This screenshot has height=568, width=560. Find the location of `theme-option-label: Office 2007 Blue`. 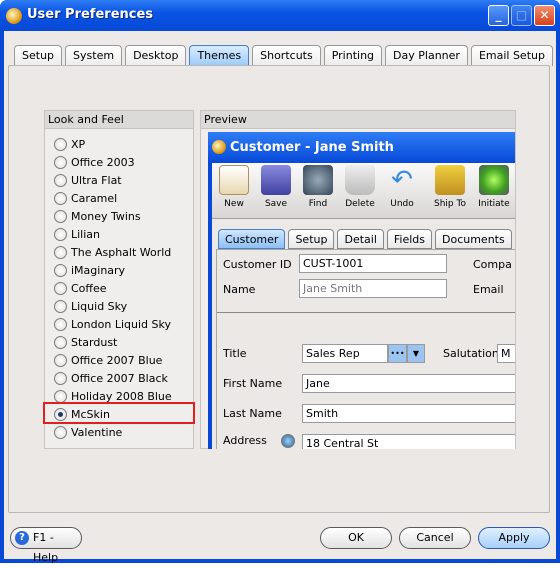

theme-option-label: Office 2007 Blue is located at coordinates (117, 360).